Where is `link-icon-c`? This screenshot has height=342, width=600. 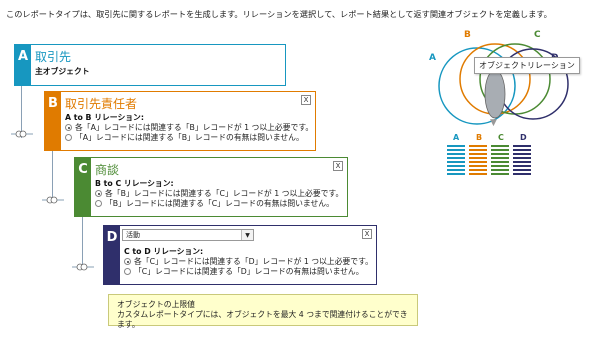 link-icon-c is located at coordinates (53, 200).